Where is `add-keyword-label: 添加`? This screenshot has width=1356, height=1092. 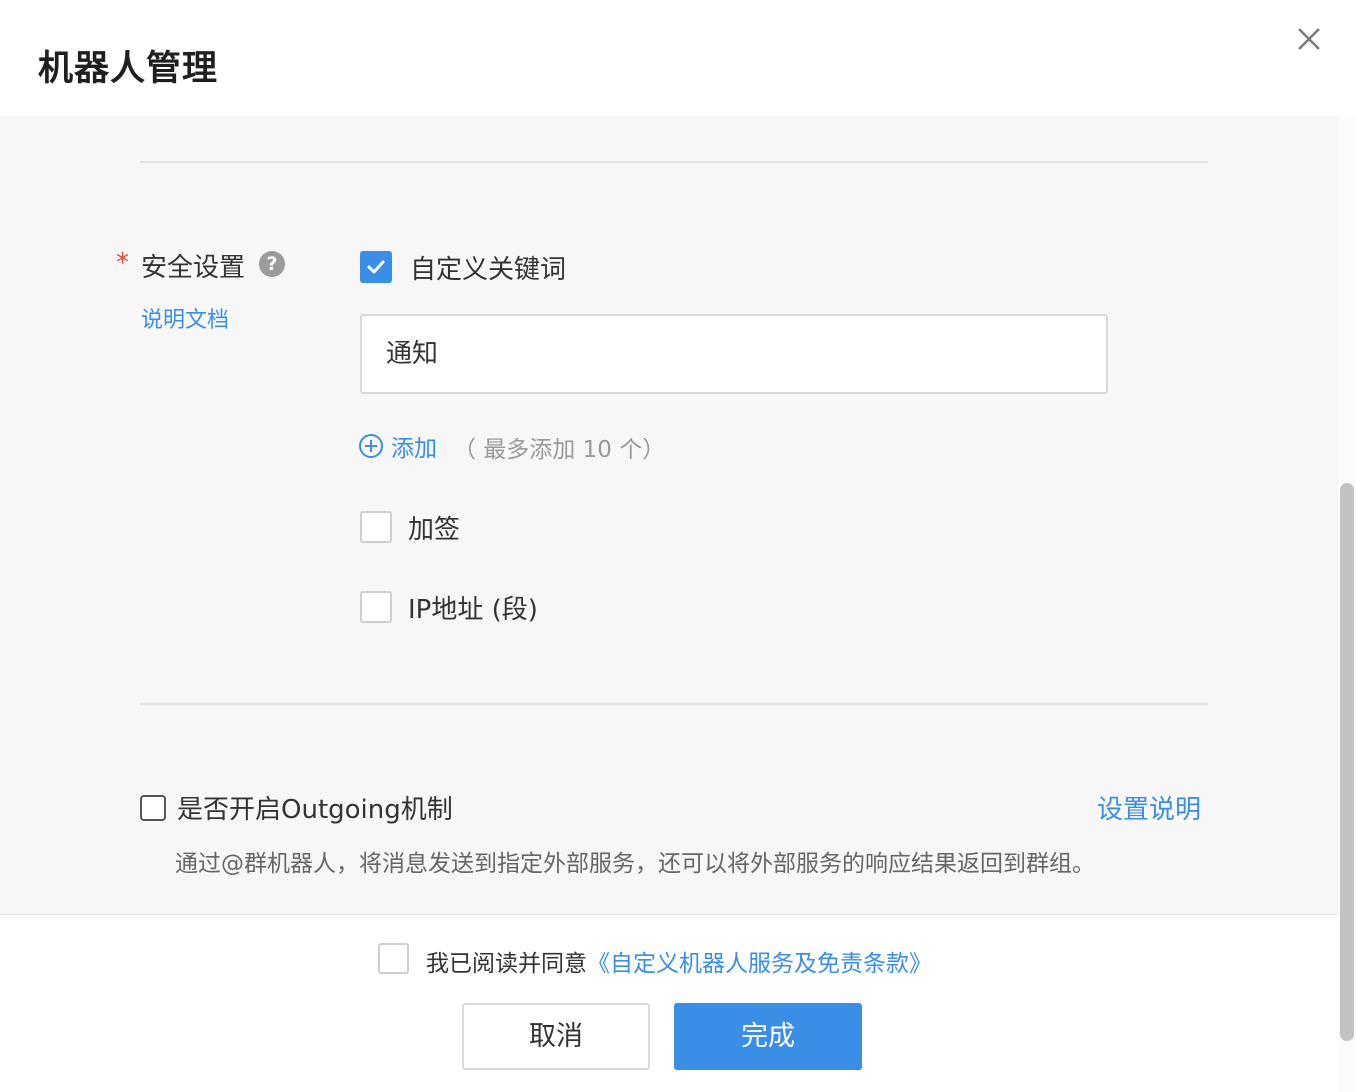 add-keyword-label: 添加 is located at coordinates (414, 449).